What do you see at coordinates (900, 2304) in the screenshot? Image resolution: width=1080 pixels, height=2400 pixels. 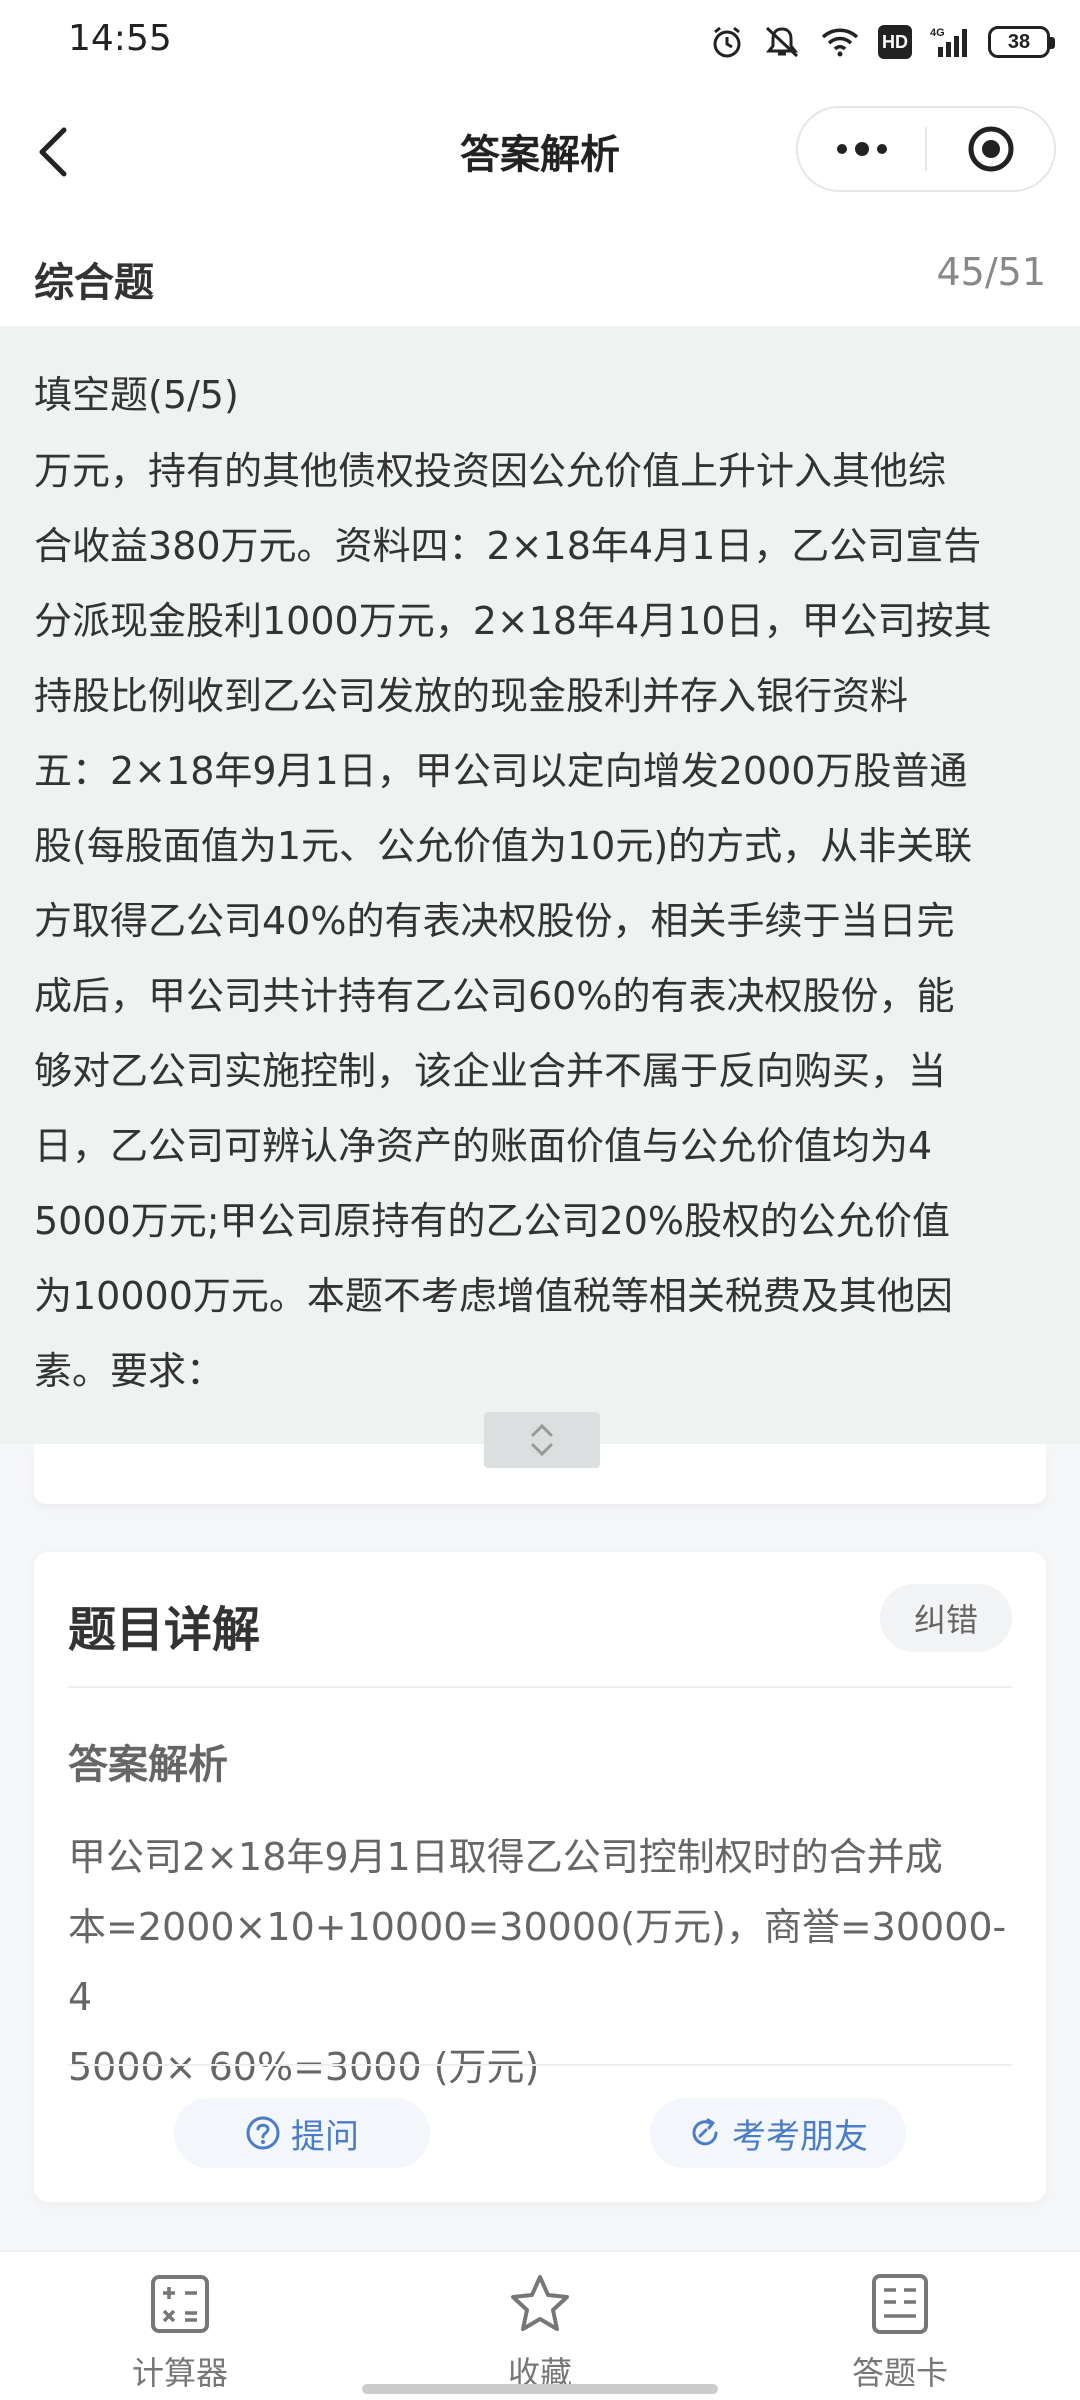 I see `answer-card-icon` at bounding box center [900, 2304].